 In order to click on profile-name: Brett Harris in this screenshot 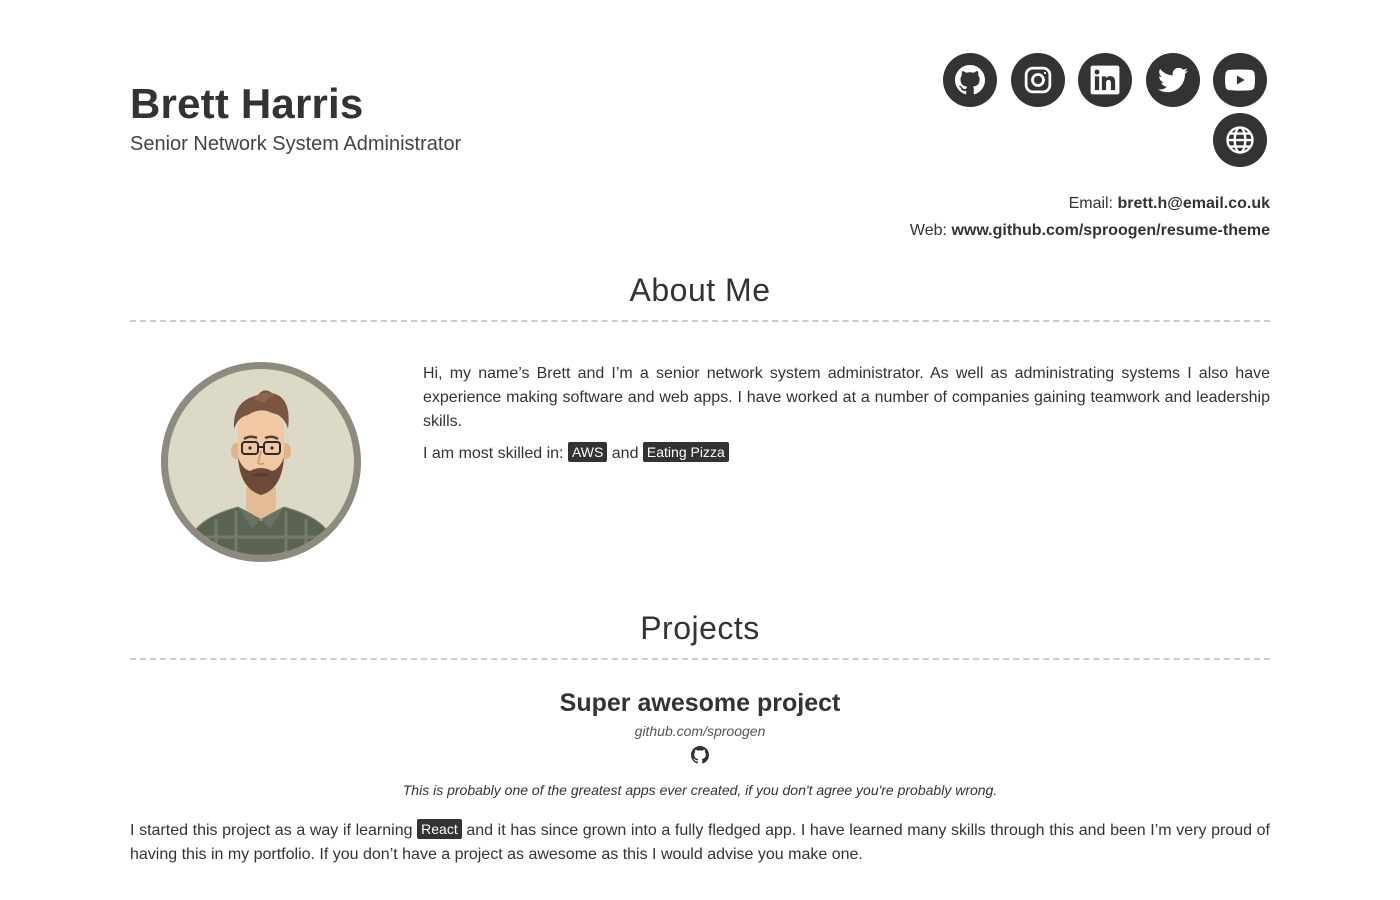, I will do `click(247, 103)`.